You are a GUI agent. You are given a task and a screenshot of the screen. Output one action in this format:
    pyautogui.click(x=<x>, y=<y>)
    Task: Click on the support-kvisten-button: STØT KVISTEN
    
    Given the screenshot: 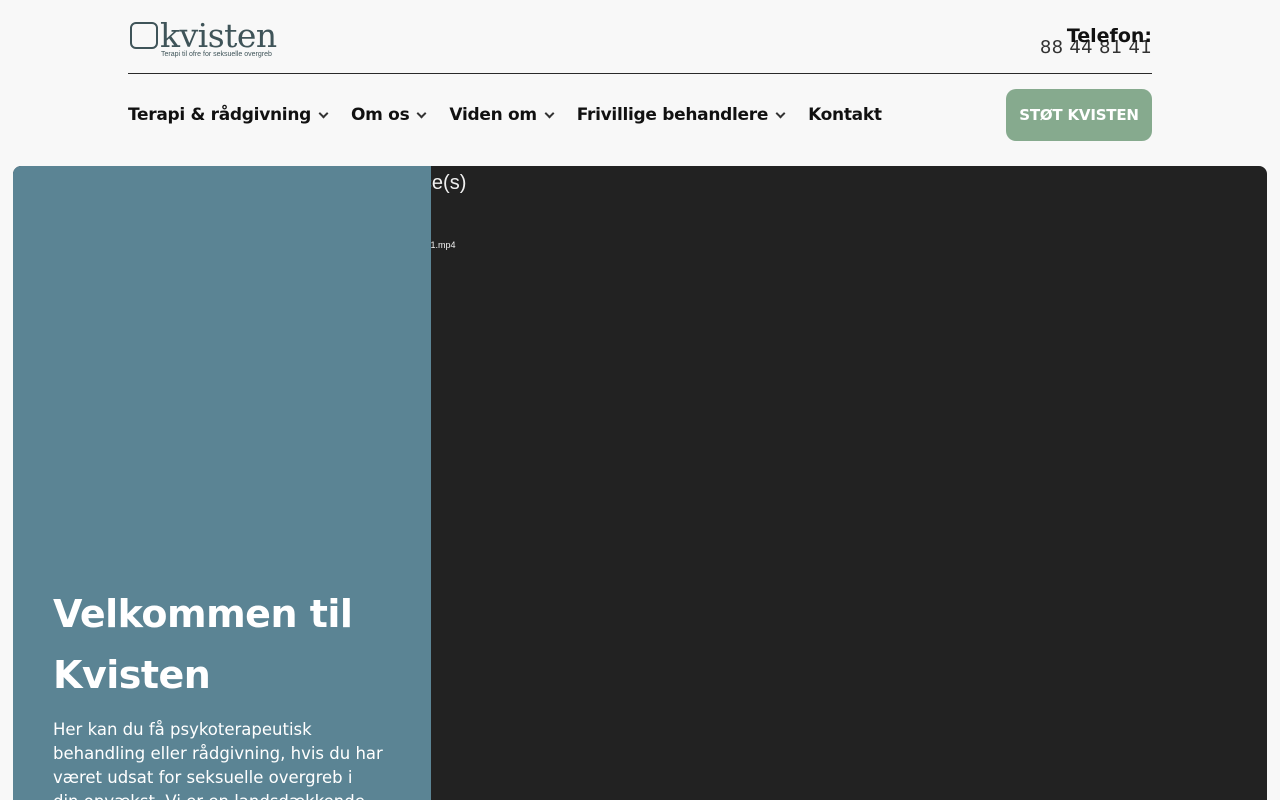 What is the action you would take?
    pyautogui.click(x=1079, y=115)
    